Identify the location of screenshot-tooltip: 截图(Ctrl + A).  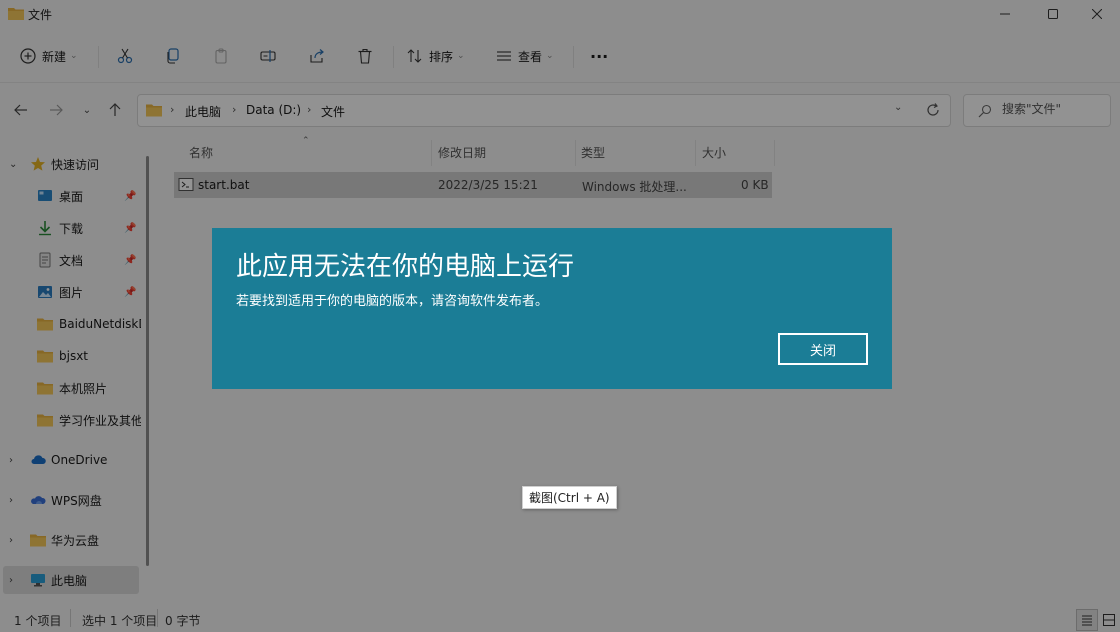
(569, 497).